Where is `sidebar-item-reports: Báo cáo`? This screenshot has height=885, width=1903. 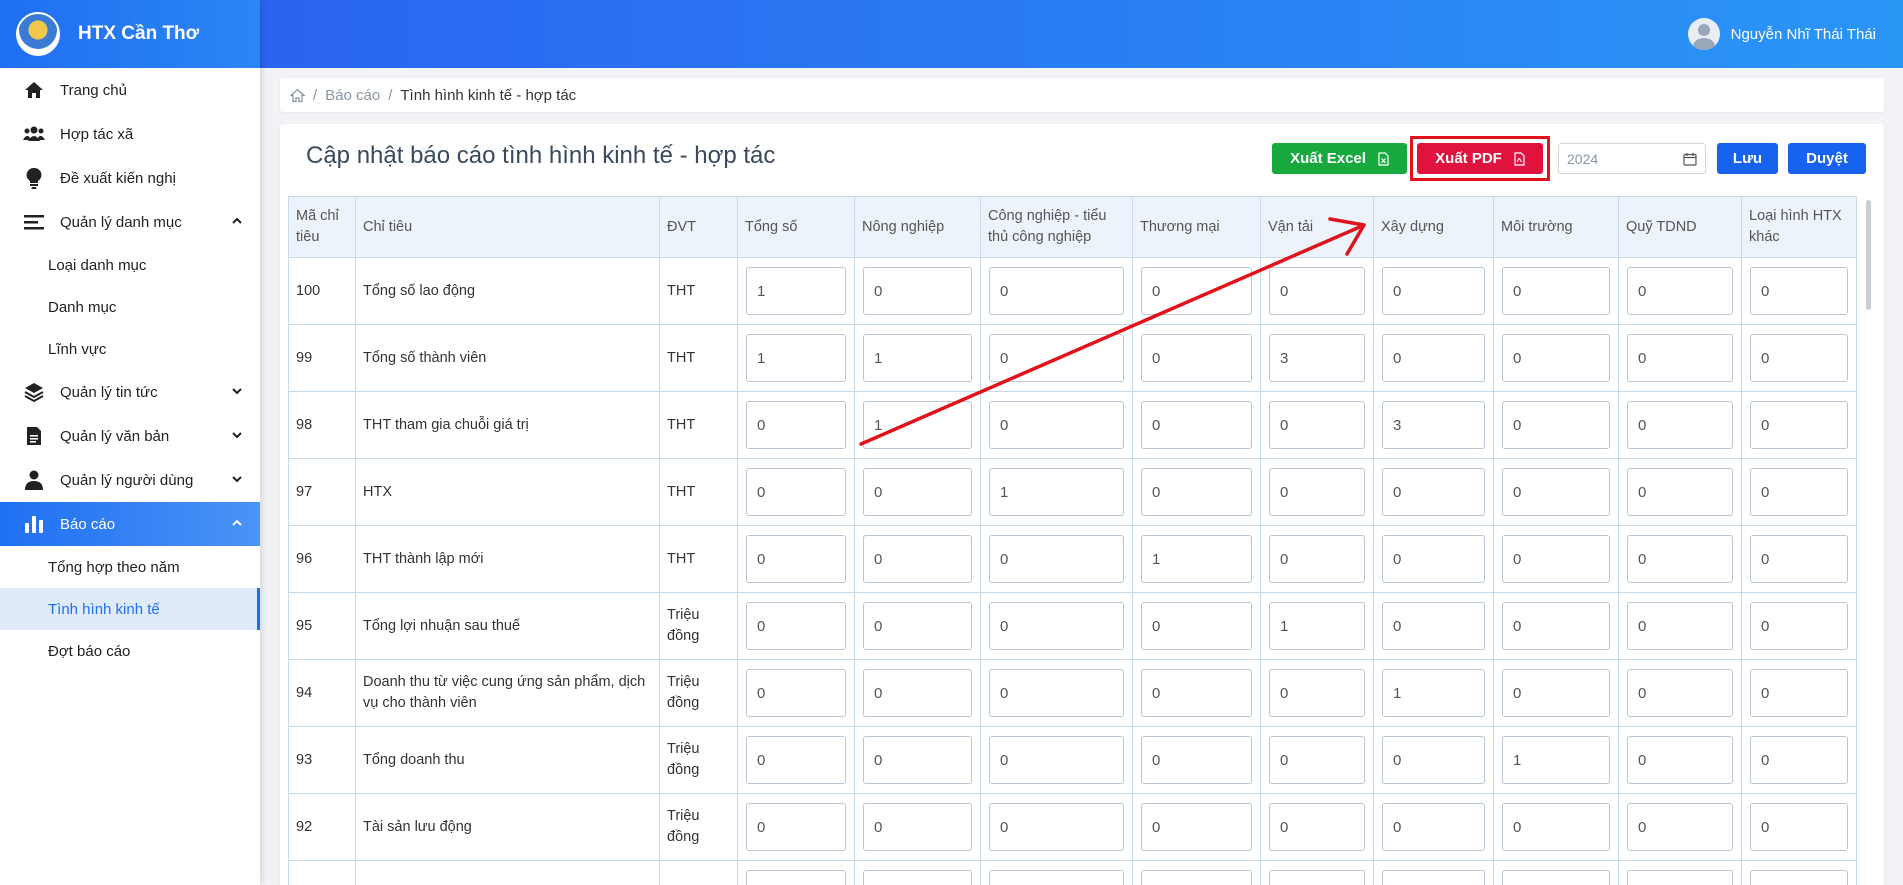
sidebar-item-reports: Báo cáo is located at coordinates (130, 524).